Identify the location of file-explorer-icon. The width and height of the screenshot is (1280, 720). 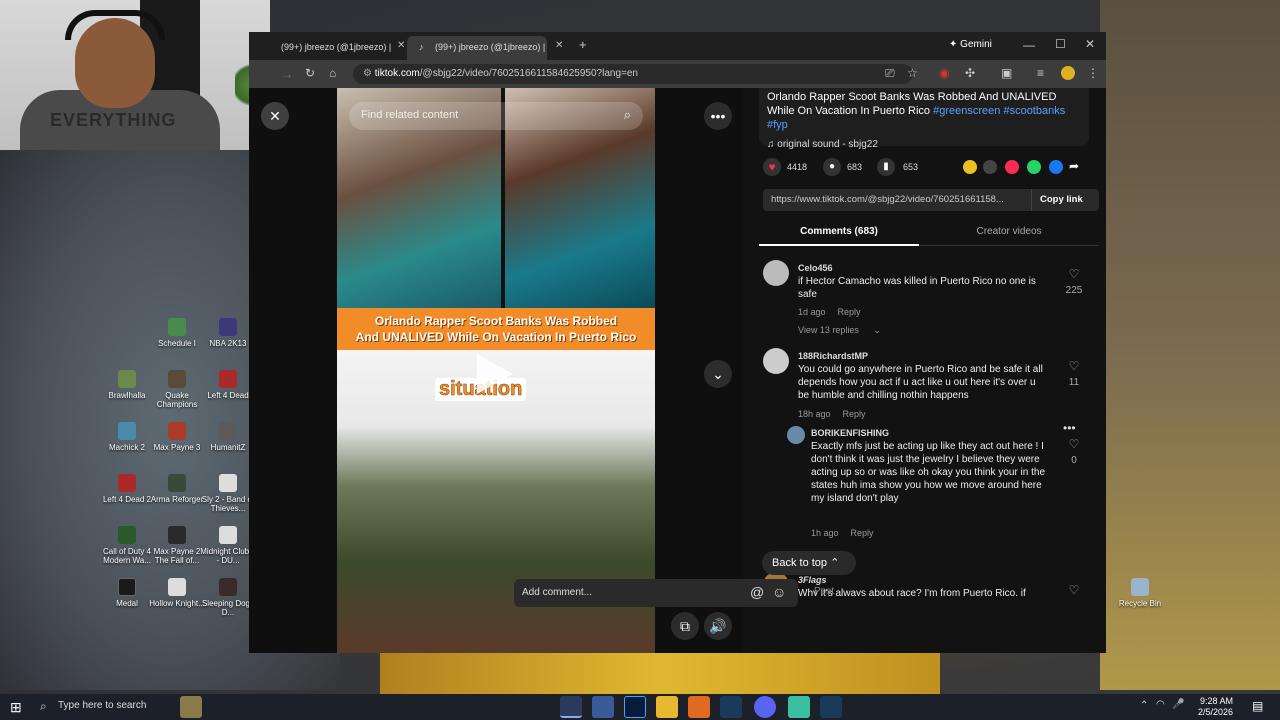
(667, 707).